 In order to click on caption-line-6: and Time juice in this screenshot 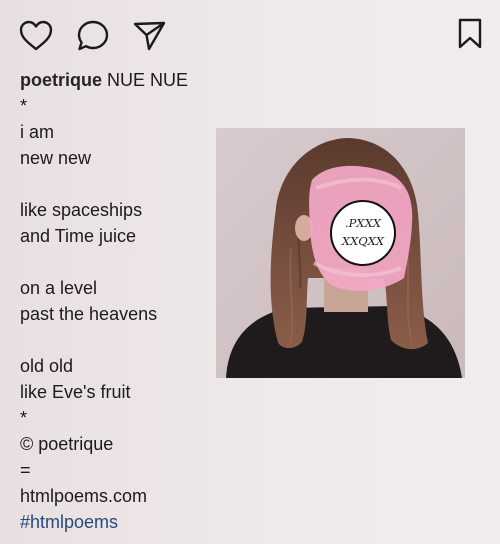, I will do `click(78, 236)`.